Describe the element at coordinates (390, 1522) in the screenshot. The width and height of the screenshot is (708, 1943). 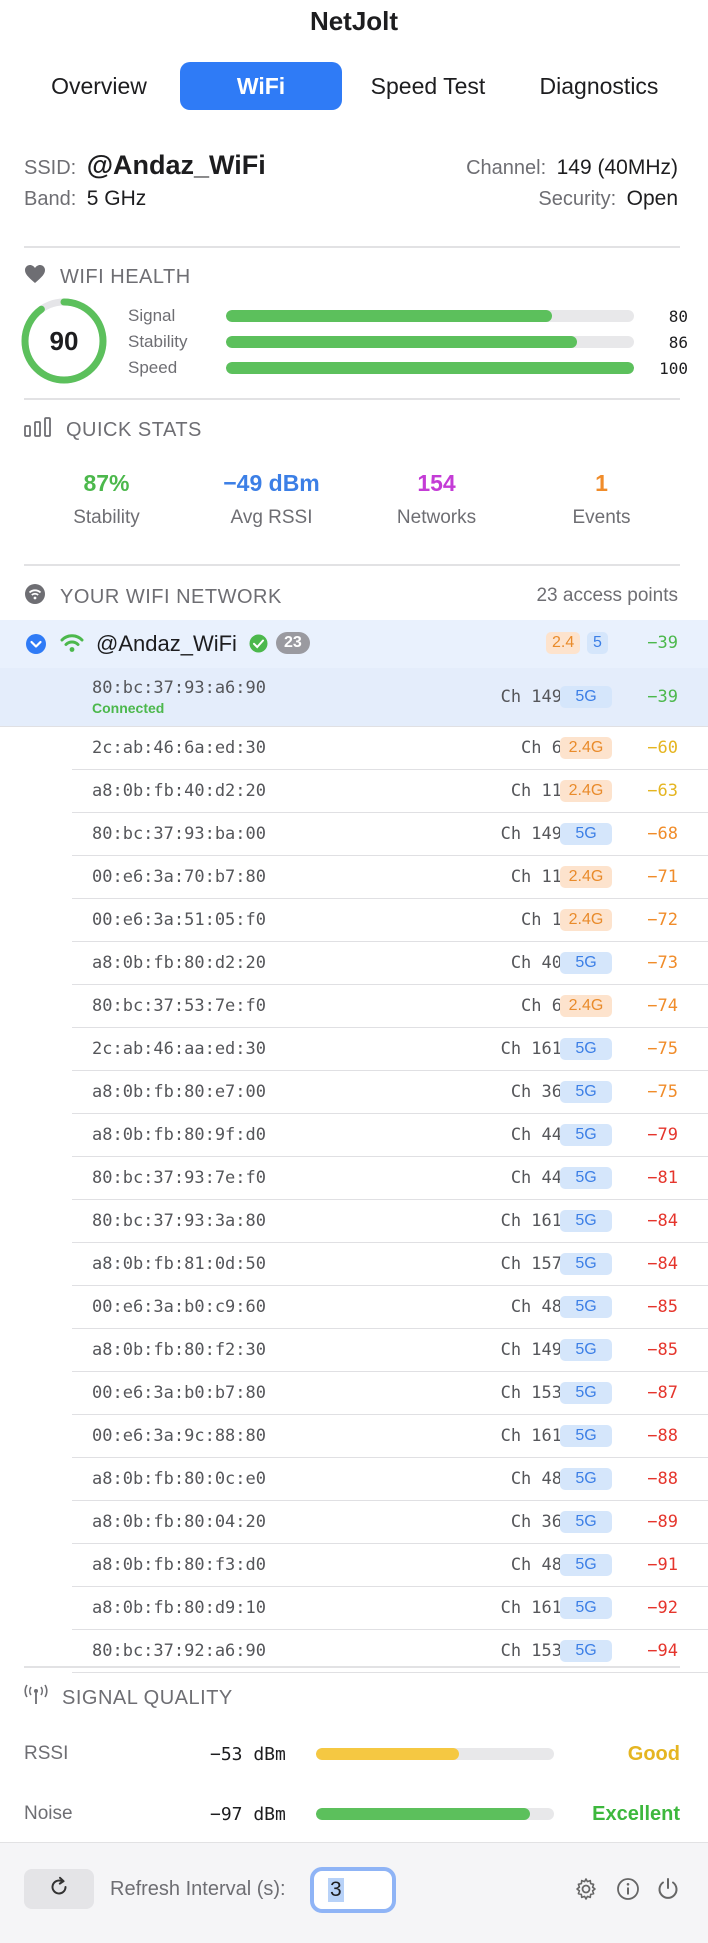
I see `ap-row: a8:0b:fb:80:04:20 Ch 36 5G −89` at that location.